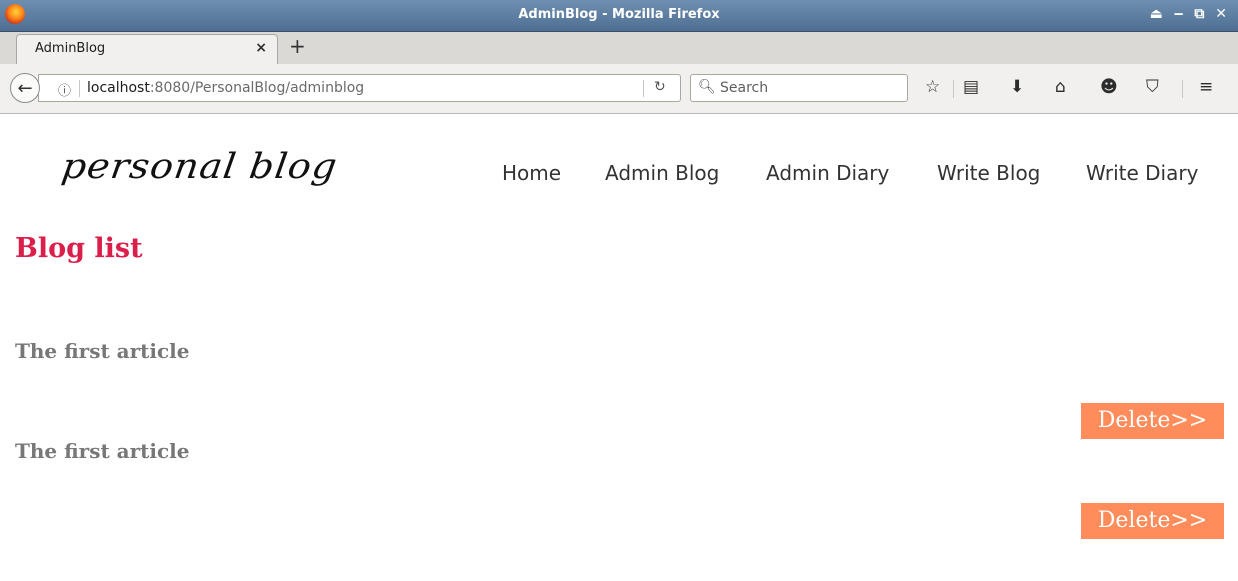  I want to click on window-controls: ⏏ ‒ ⧉ ✕, so click(1190, 14).